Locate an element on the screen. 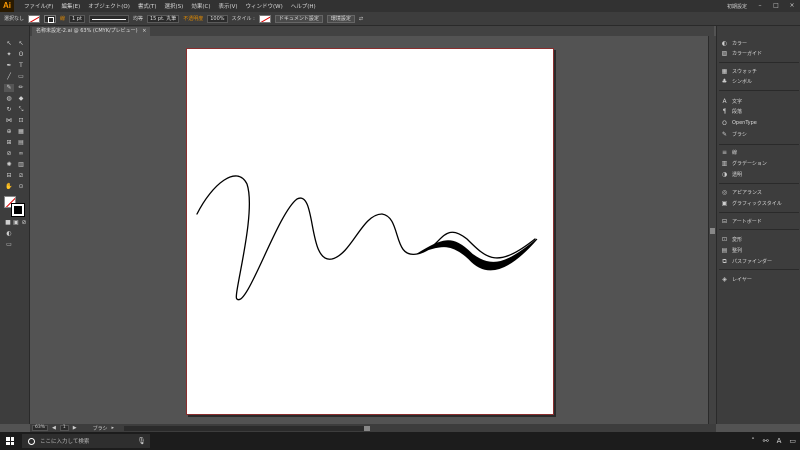 The width and height of the screenshot is (800, 450). taskbar-search: ここに入力して検索 🎙 is located at coordinates (86, 441).